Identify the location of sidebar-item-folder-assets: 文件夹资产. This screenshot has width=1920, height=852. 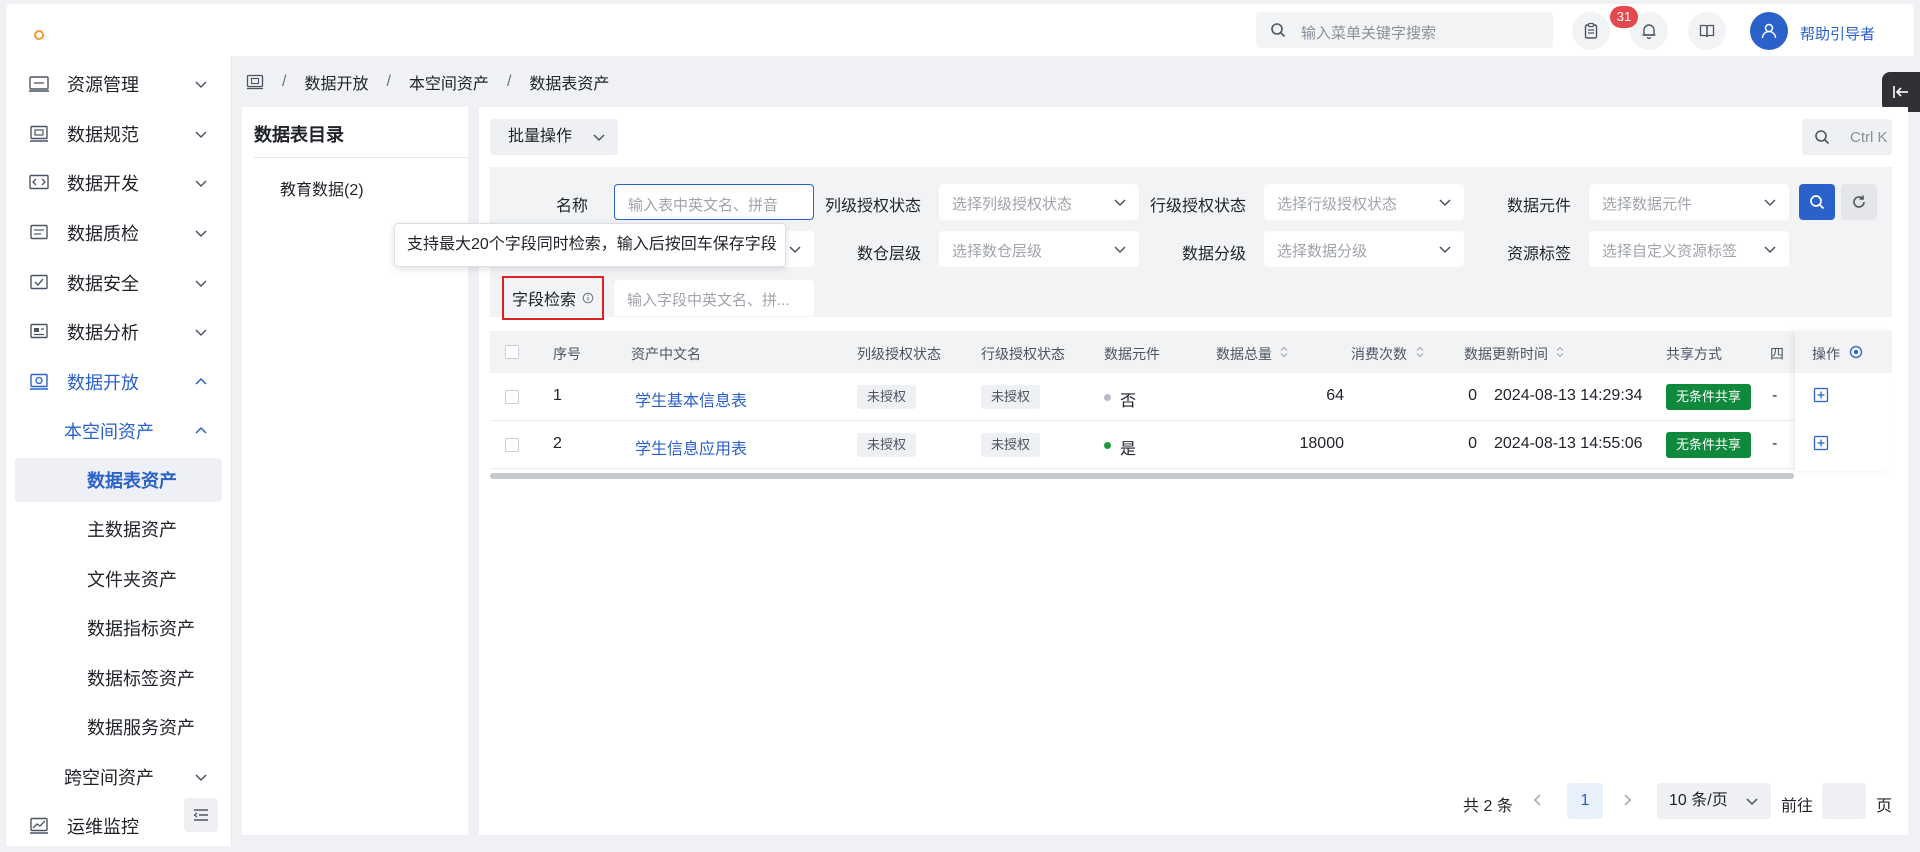
(118, 579).